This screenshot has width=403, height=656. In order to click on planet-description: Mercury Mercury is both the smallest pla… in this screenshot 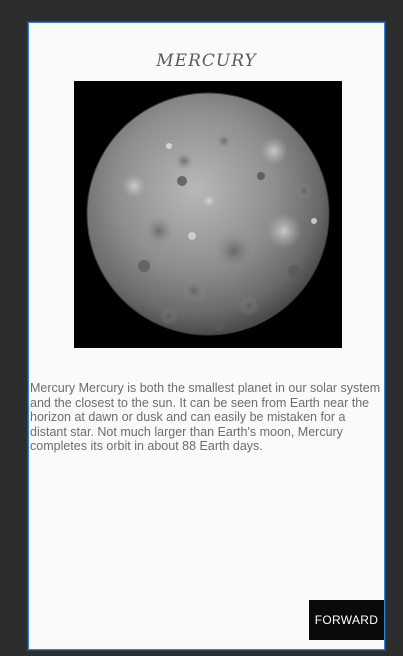, I will do `click(205, 417)`.